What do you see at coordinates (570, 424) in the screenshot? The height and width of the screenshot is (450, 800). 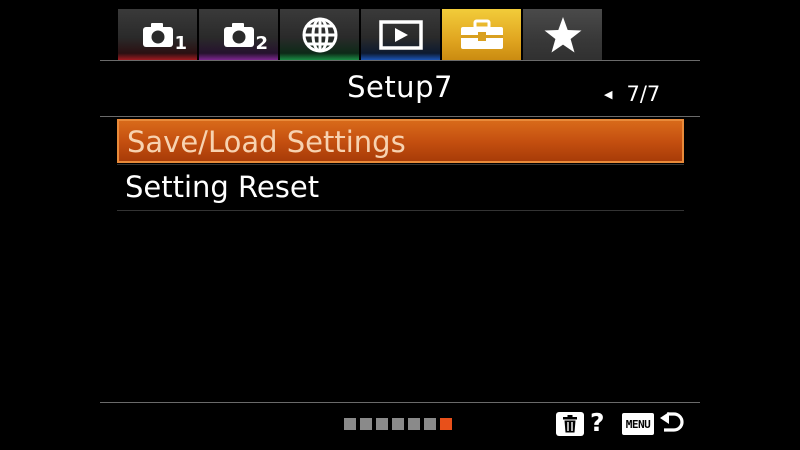 I see `trash-icon` at bounding box center [570, 424].